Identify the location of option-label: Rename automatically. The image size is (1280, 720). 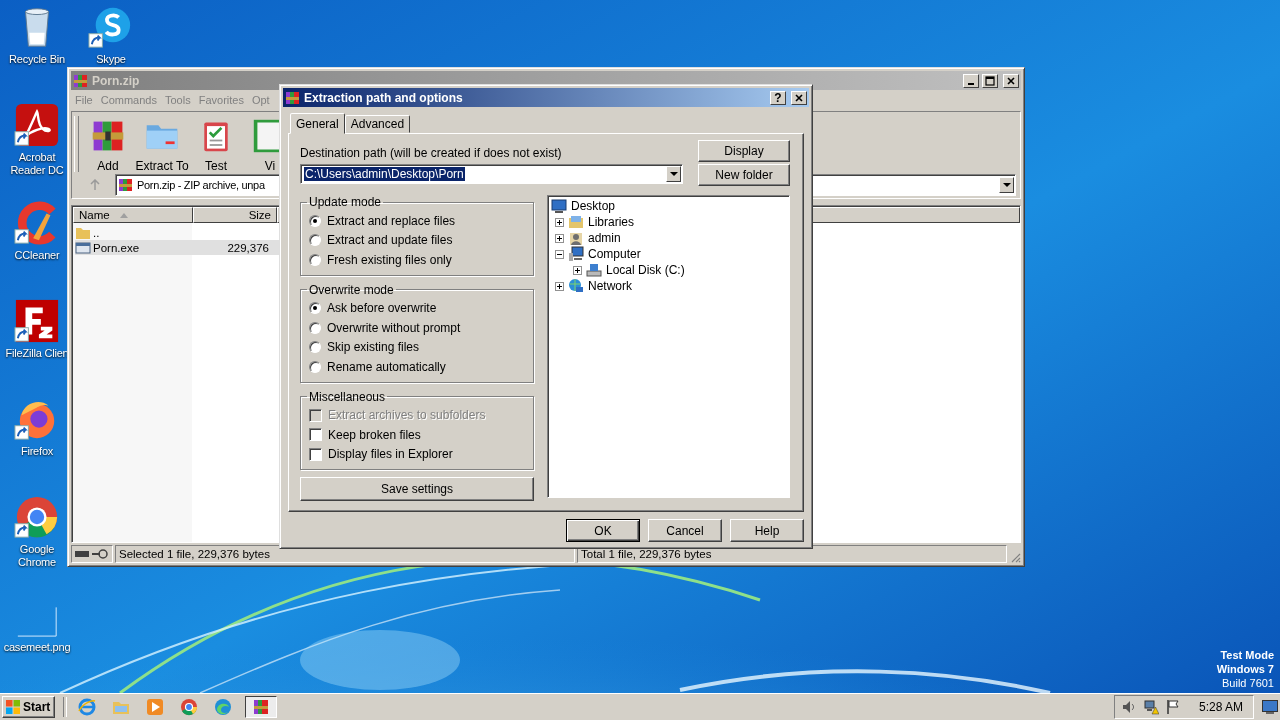
(386, 366).